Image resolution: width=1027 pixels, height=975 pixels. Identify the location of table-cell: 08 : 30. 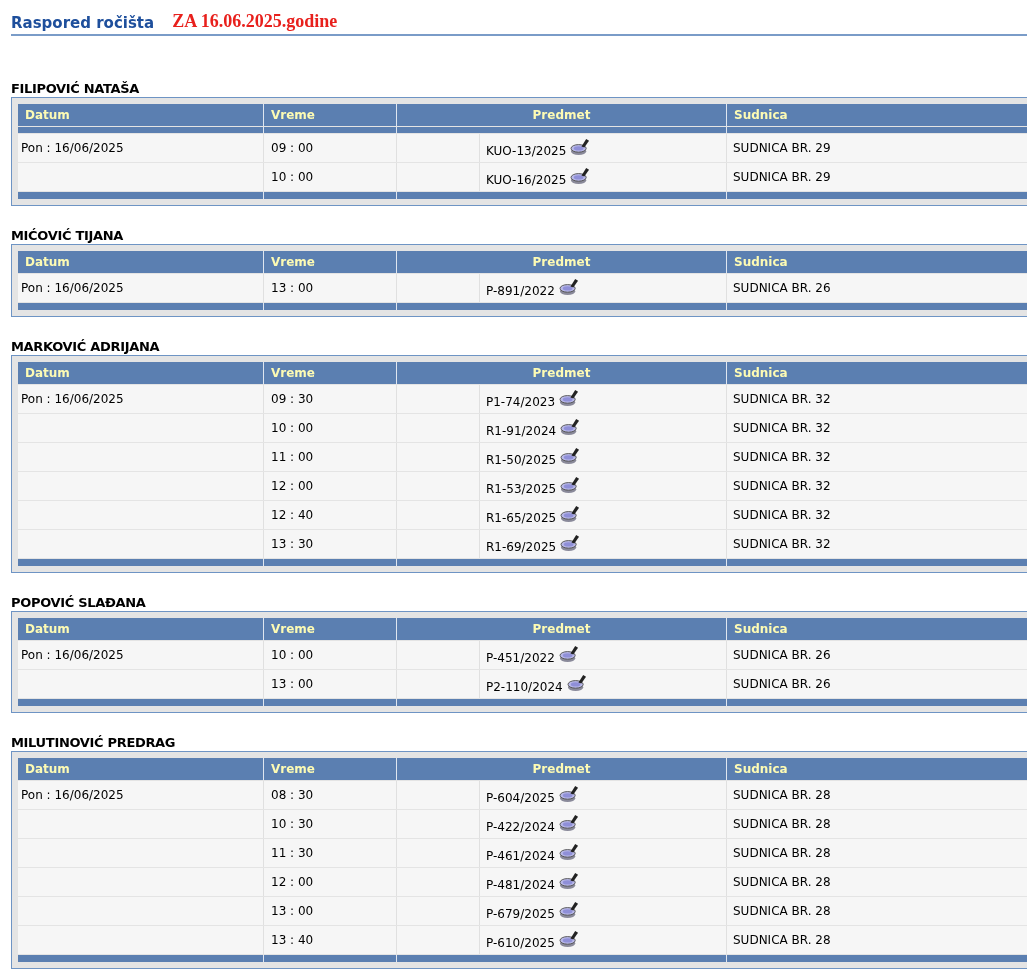
(330, 795).